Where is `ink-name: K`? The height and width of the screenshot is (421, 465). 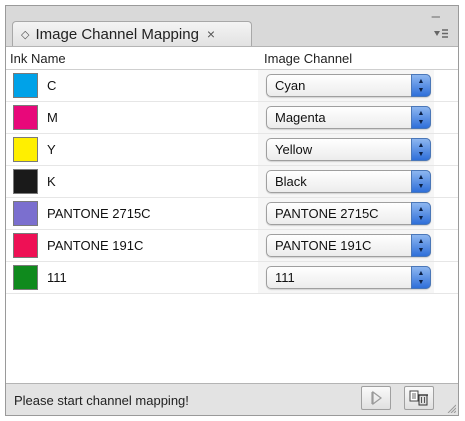
ink-name: K is located at coordinates (51, 181).